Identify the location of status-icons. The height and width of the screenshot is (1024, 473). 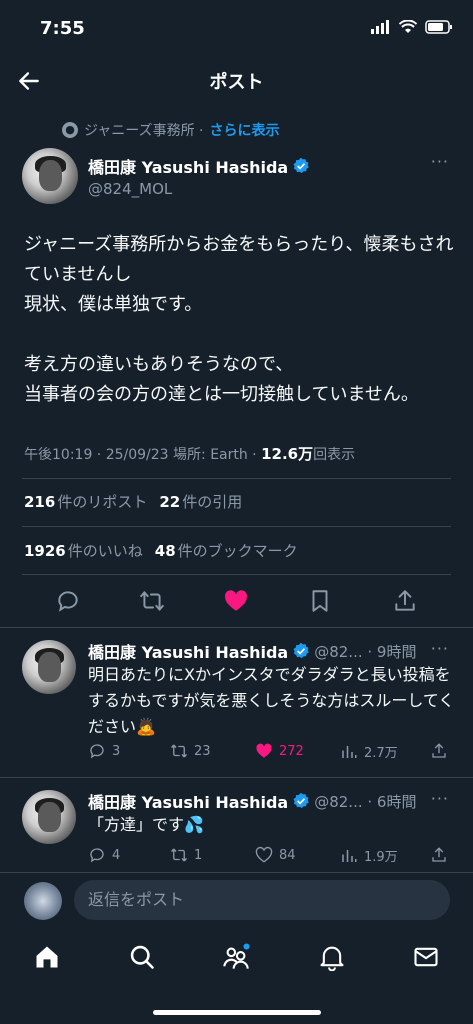
(412, 27).